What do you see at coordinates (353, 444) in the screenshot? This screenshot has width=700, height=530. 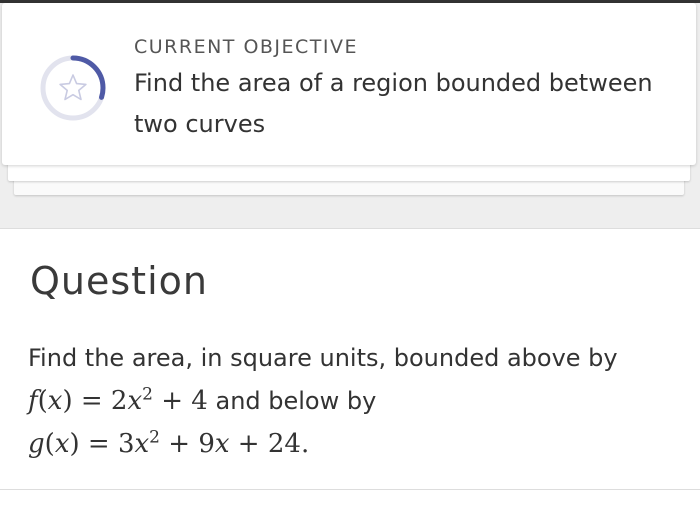 I see `question-line-g: g(x) = 3x2 + 9x + 24.` at bounding box center [353, 444].